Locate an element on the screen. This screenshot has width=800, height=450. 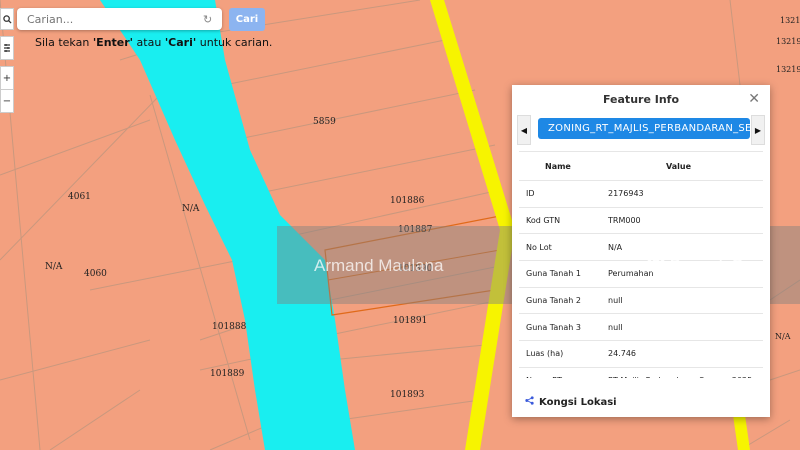
search-input is located at coordinates (112, 19).